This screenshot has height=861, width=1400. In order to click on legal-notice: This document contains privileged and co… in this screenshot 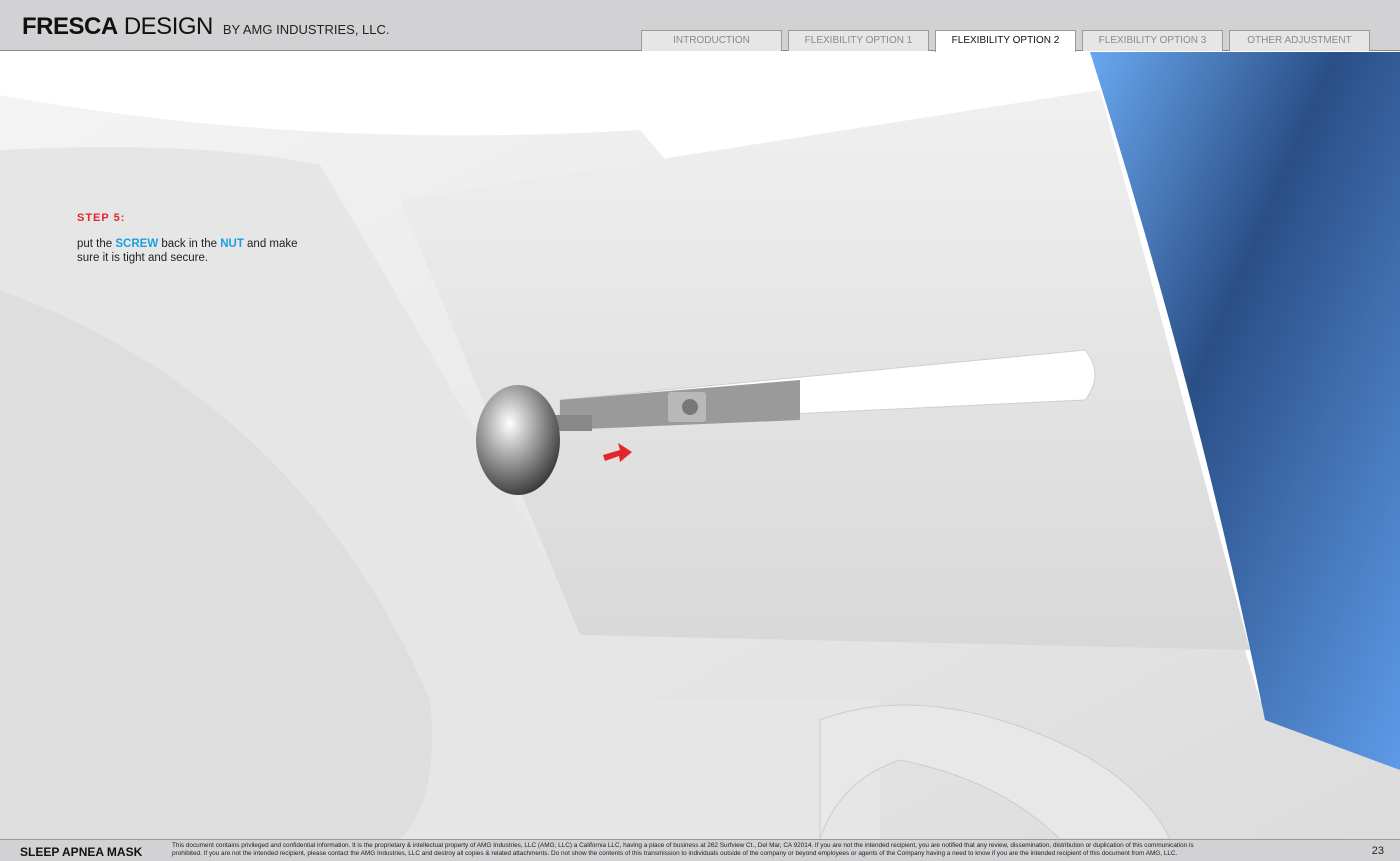, I will do `click(683, 849)`.